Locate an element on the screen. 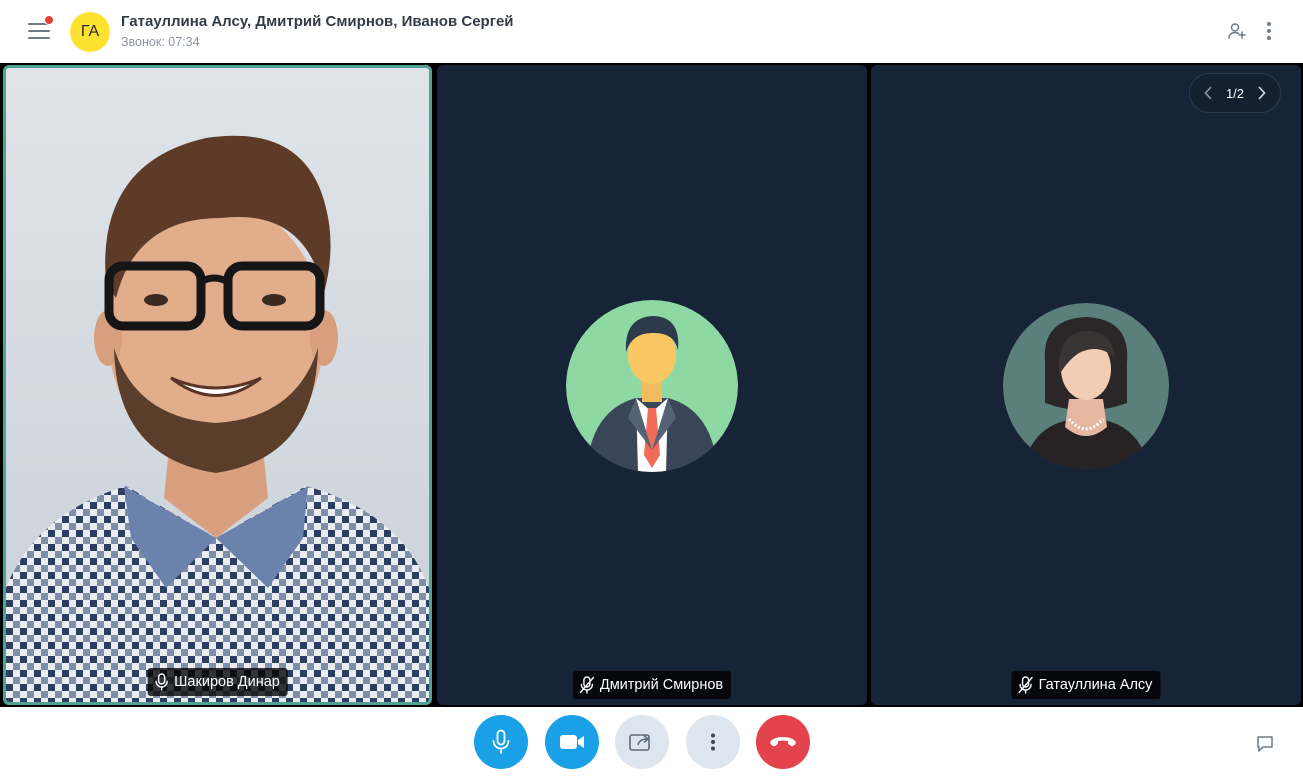  chat-icon is located at coordinates (1265, 744).